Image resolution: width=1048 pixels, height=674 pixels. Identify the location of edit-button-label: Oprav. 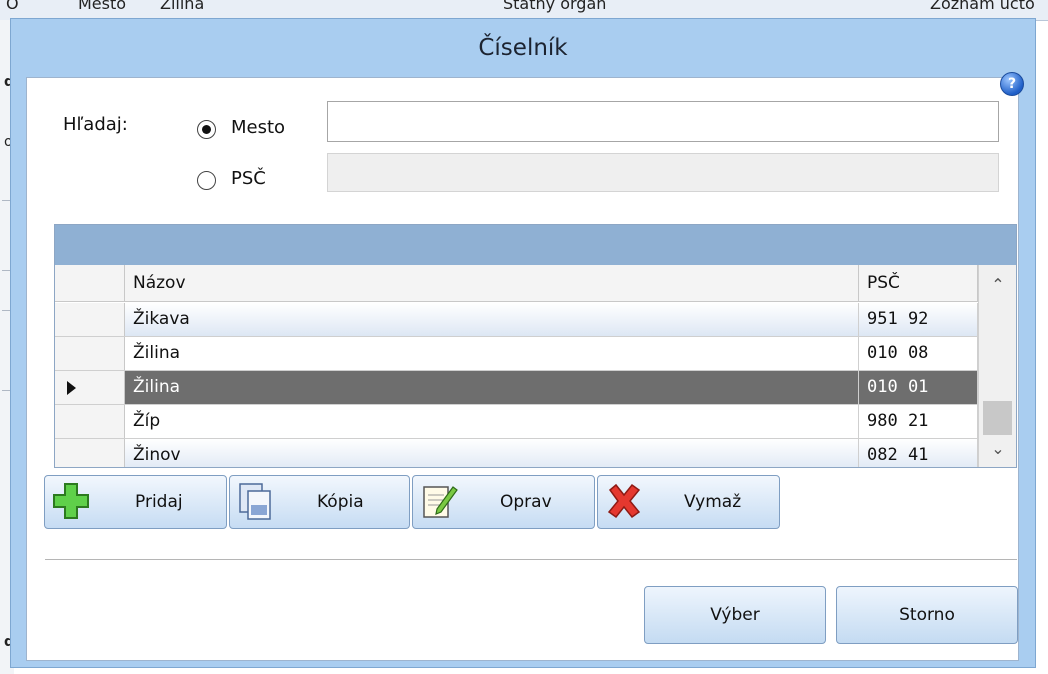
(526, 502).